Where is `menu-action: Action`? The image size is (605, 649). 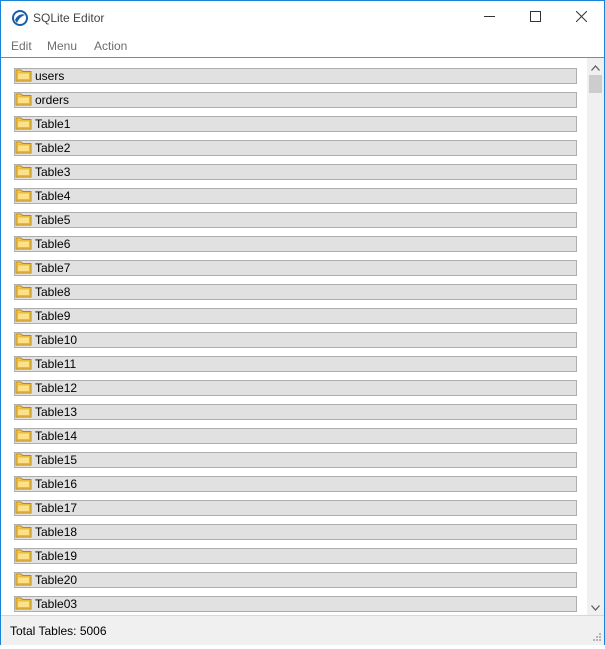
menu-action: Action is located at coordinates (110, 46).